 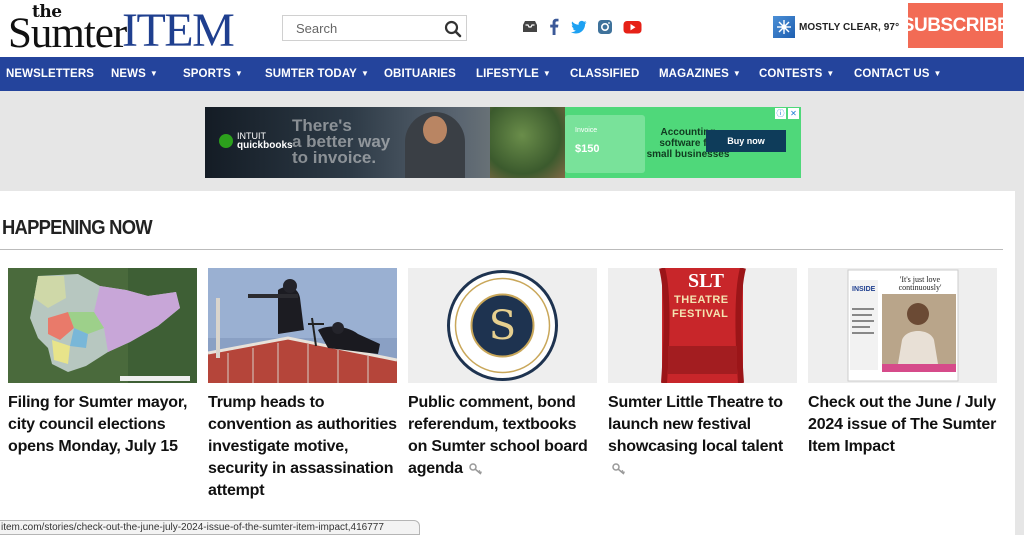 I want to click on nav-item-classified: CLASSIFIED, so click(x=606, y=74).